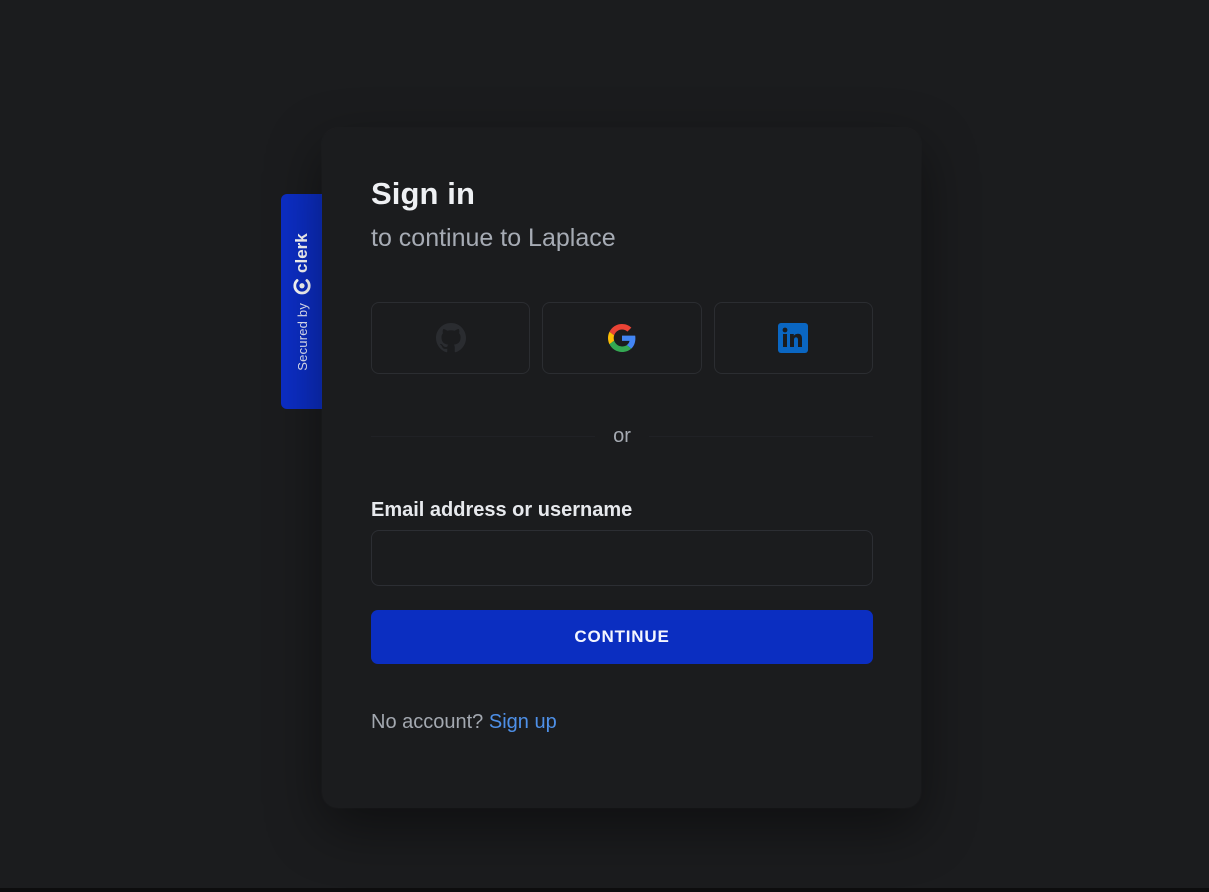 Image resolution: width=1209 pixels, height=892 pixels. I want to click on google-icon, so click(621, 338).